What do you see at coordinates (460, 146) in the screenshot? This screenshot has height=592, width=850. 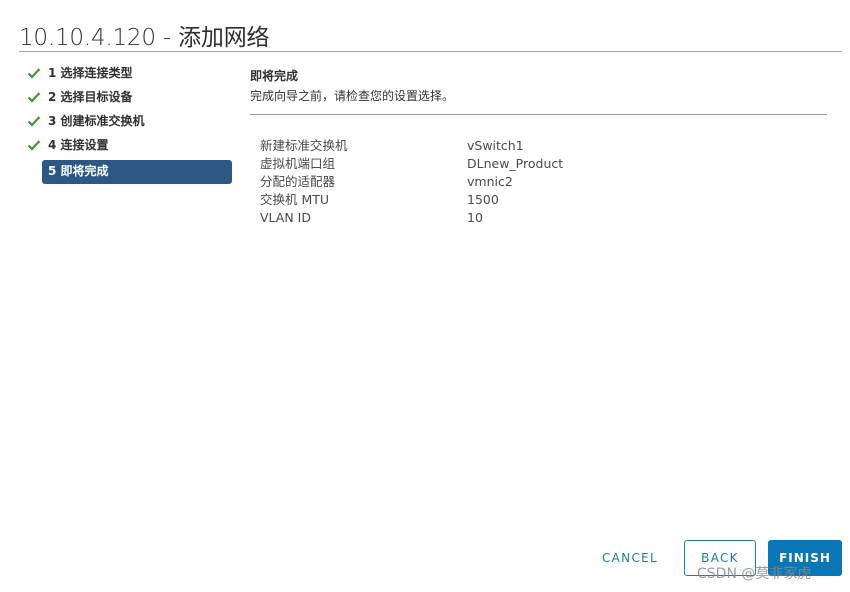 I see `summary-row: 新建标准交换机 vSwitch1` at bounding box center [460, 146].